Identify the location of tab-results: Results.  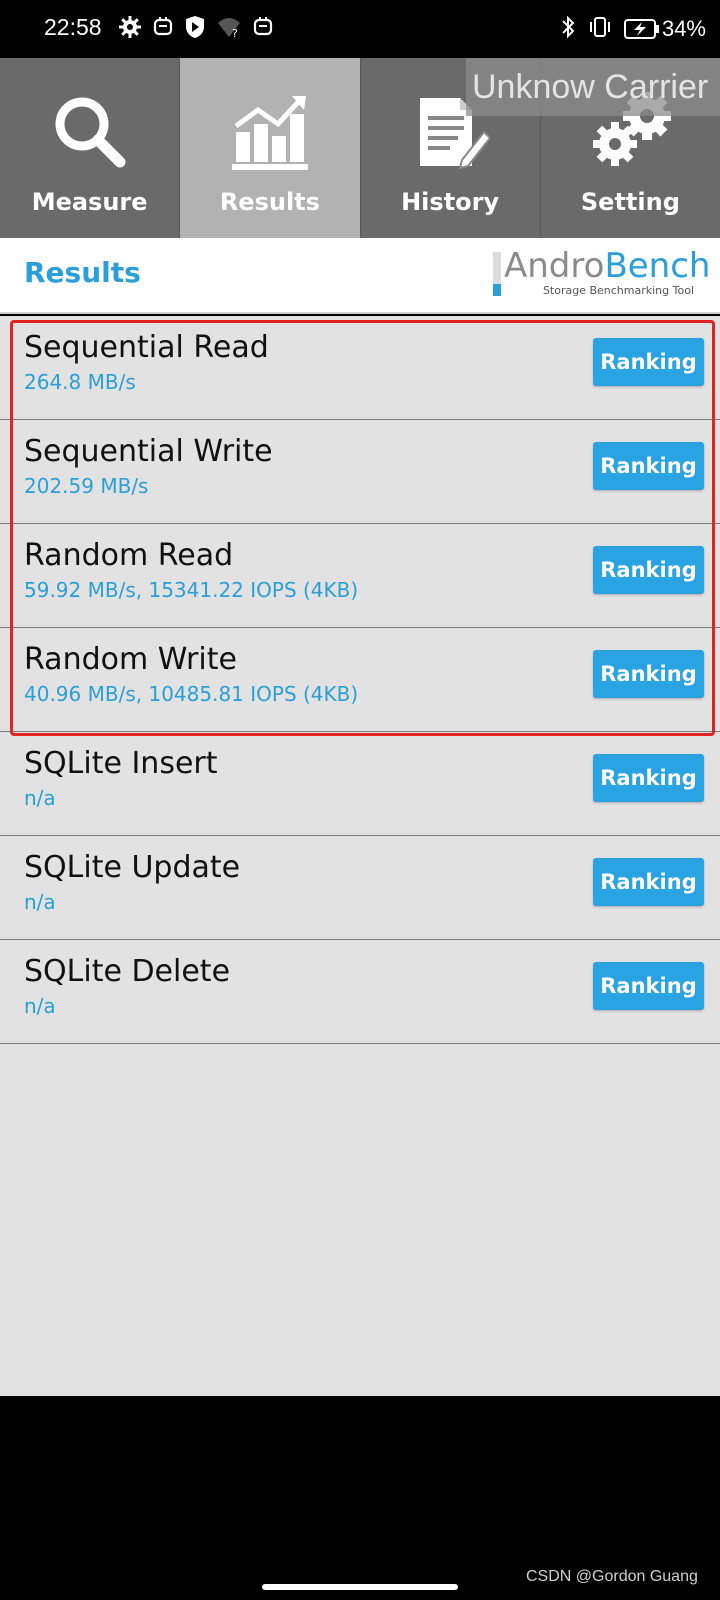
(270, 148).